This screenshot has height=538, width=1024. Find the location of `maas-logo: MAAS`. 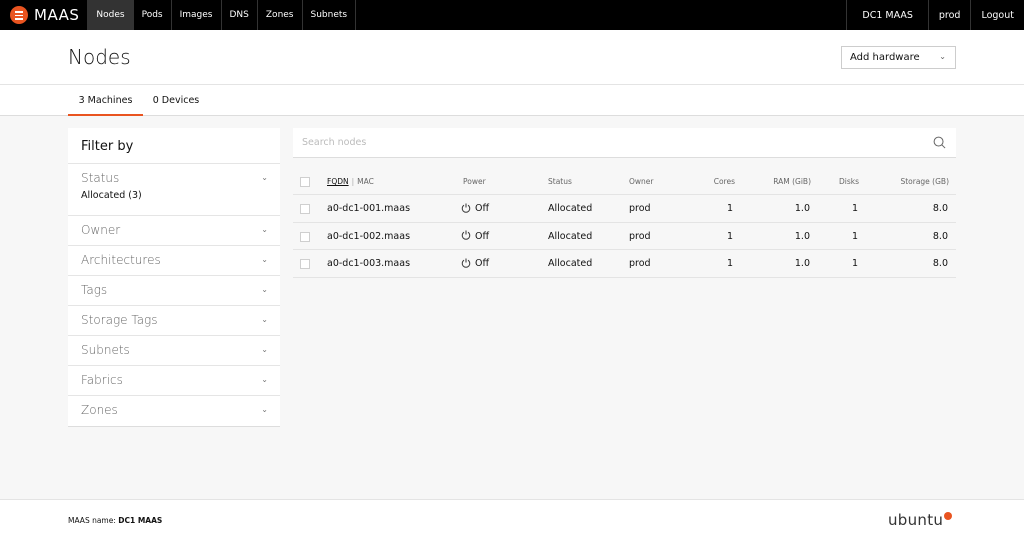

maas-logo: MAAS is located at coordinates (43, 15).